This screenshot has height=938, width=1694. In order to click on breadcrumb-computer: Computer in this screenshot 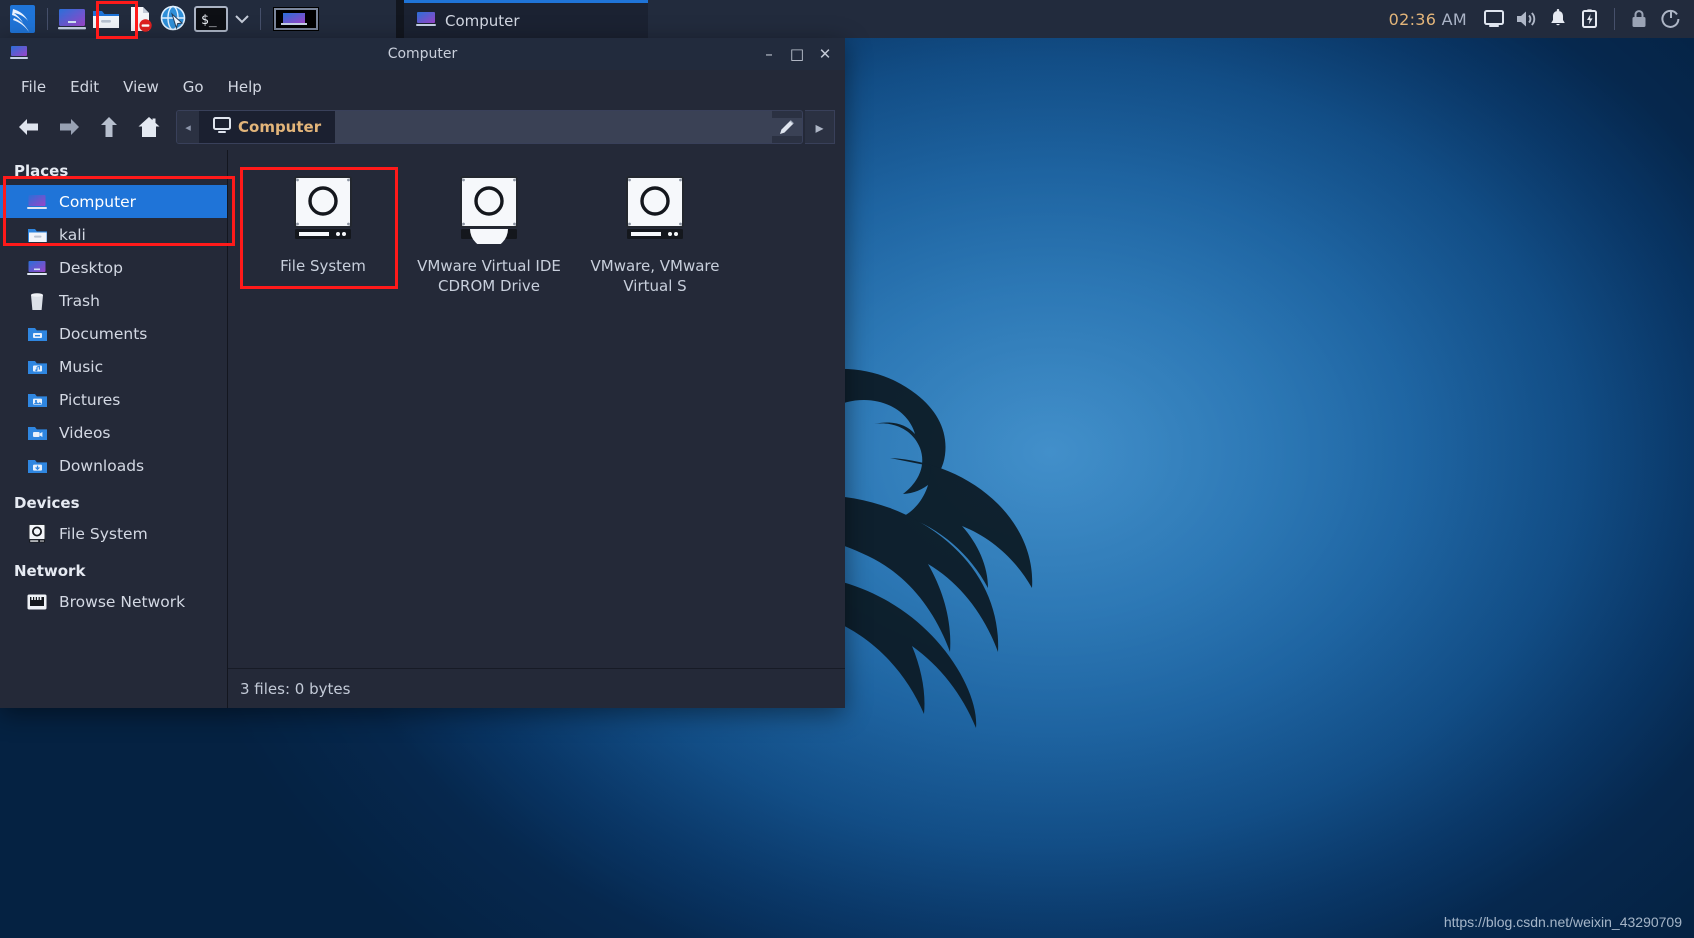, I will do `click(267, 127)`.